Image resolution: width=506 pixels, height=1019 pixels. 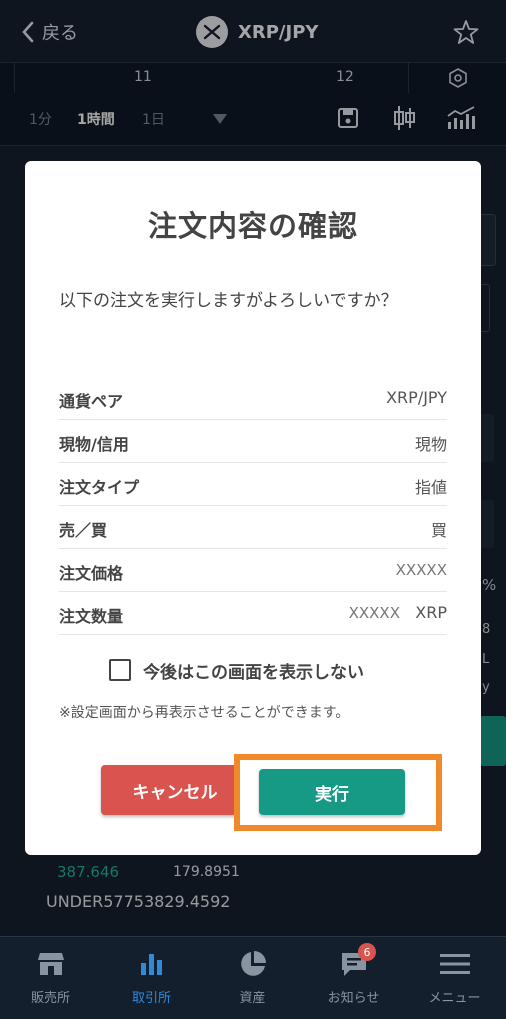 What do you see at coordinates (83, 530) in the screenshot?
I see `row-label: 売／買` at bounding box center [83, 530].